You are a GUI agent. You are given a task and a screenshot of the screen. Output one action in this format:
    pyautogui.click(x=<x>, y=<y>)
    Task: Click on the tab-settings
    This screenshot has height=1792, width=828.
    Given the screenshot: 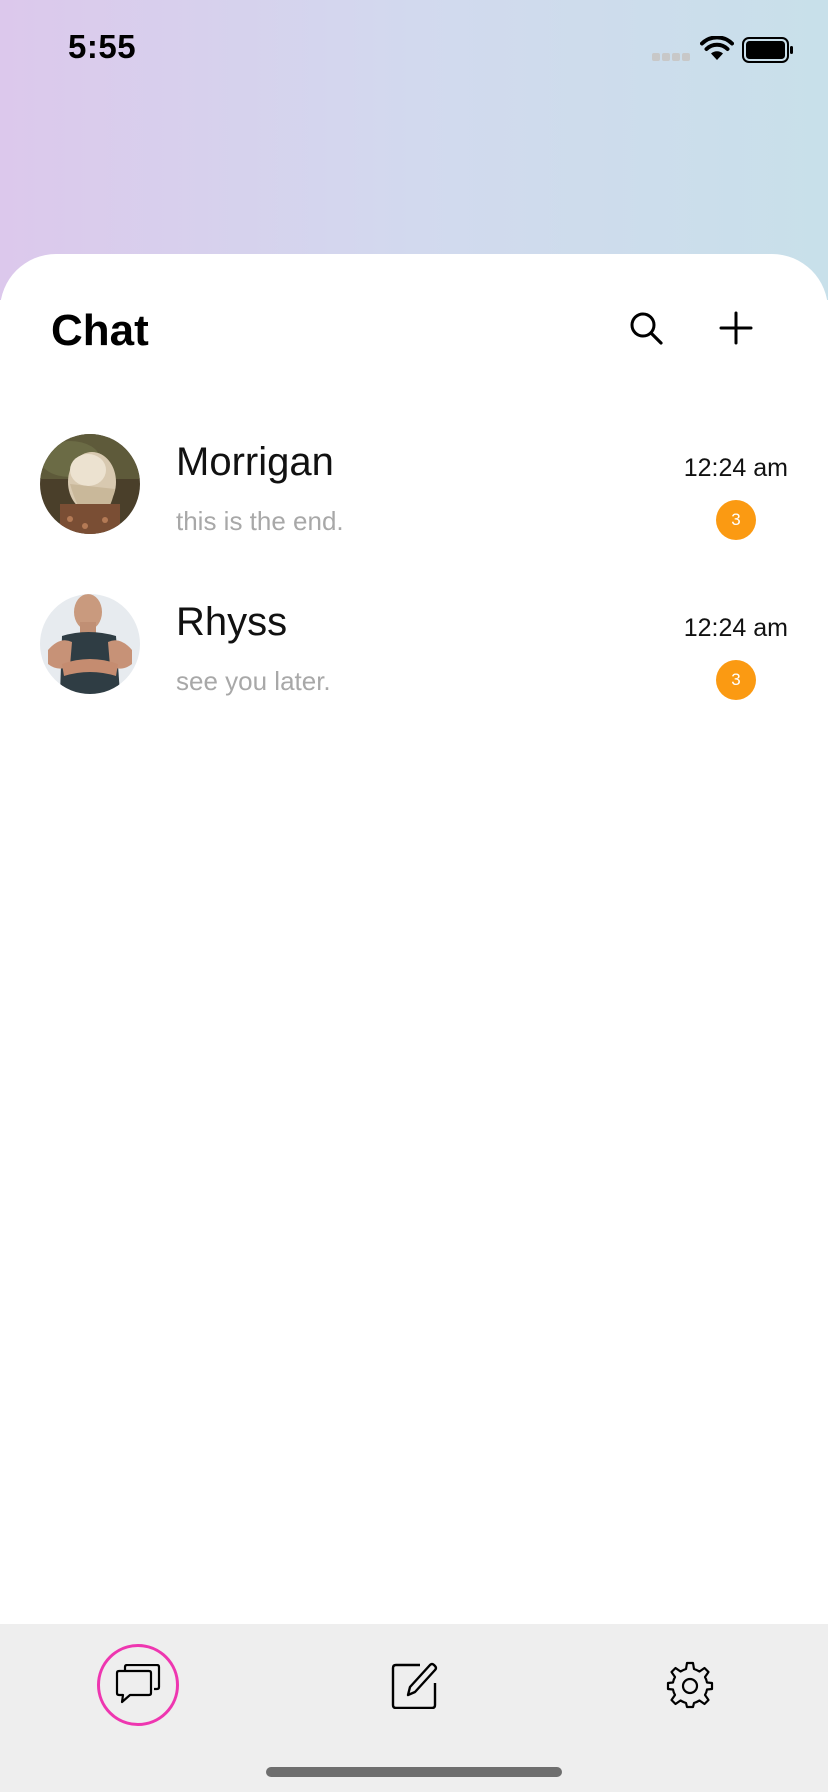 What is the action you would take?
    pyautogui.click(x=690, y=1685)
    